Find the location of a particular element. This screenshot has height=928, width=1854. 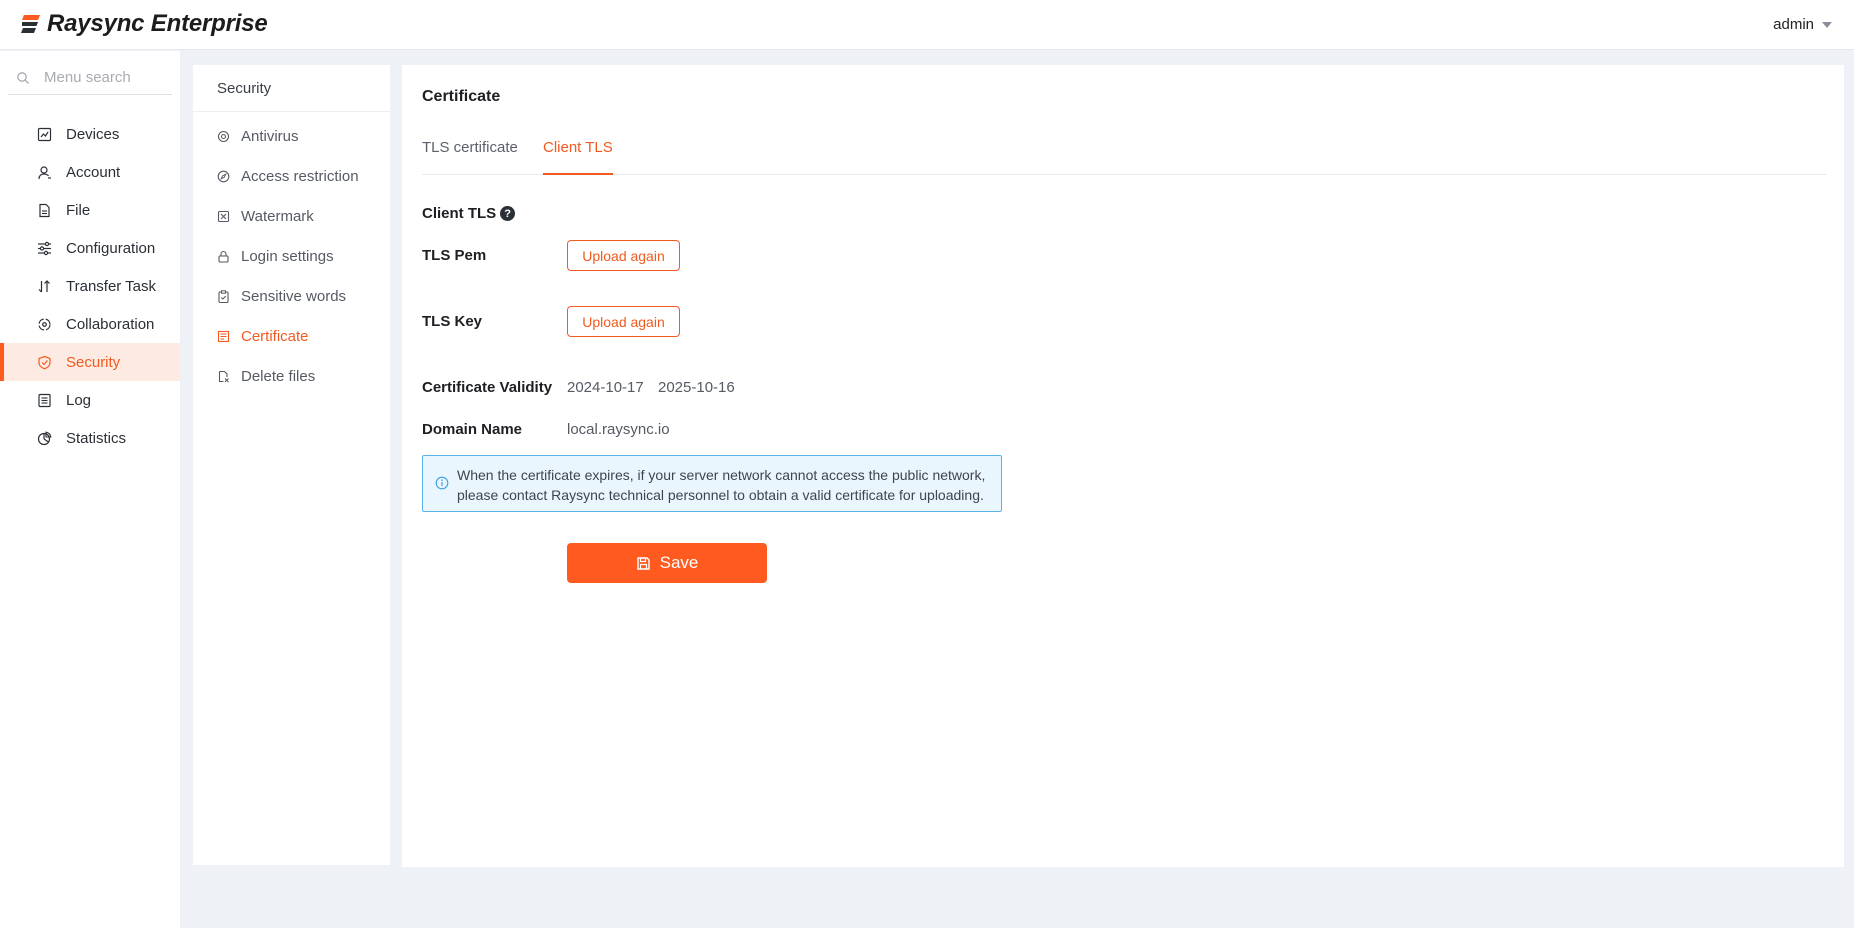

sidebar-item-transfer-task: Transfer Task is located at coordinates (90, 286).